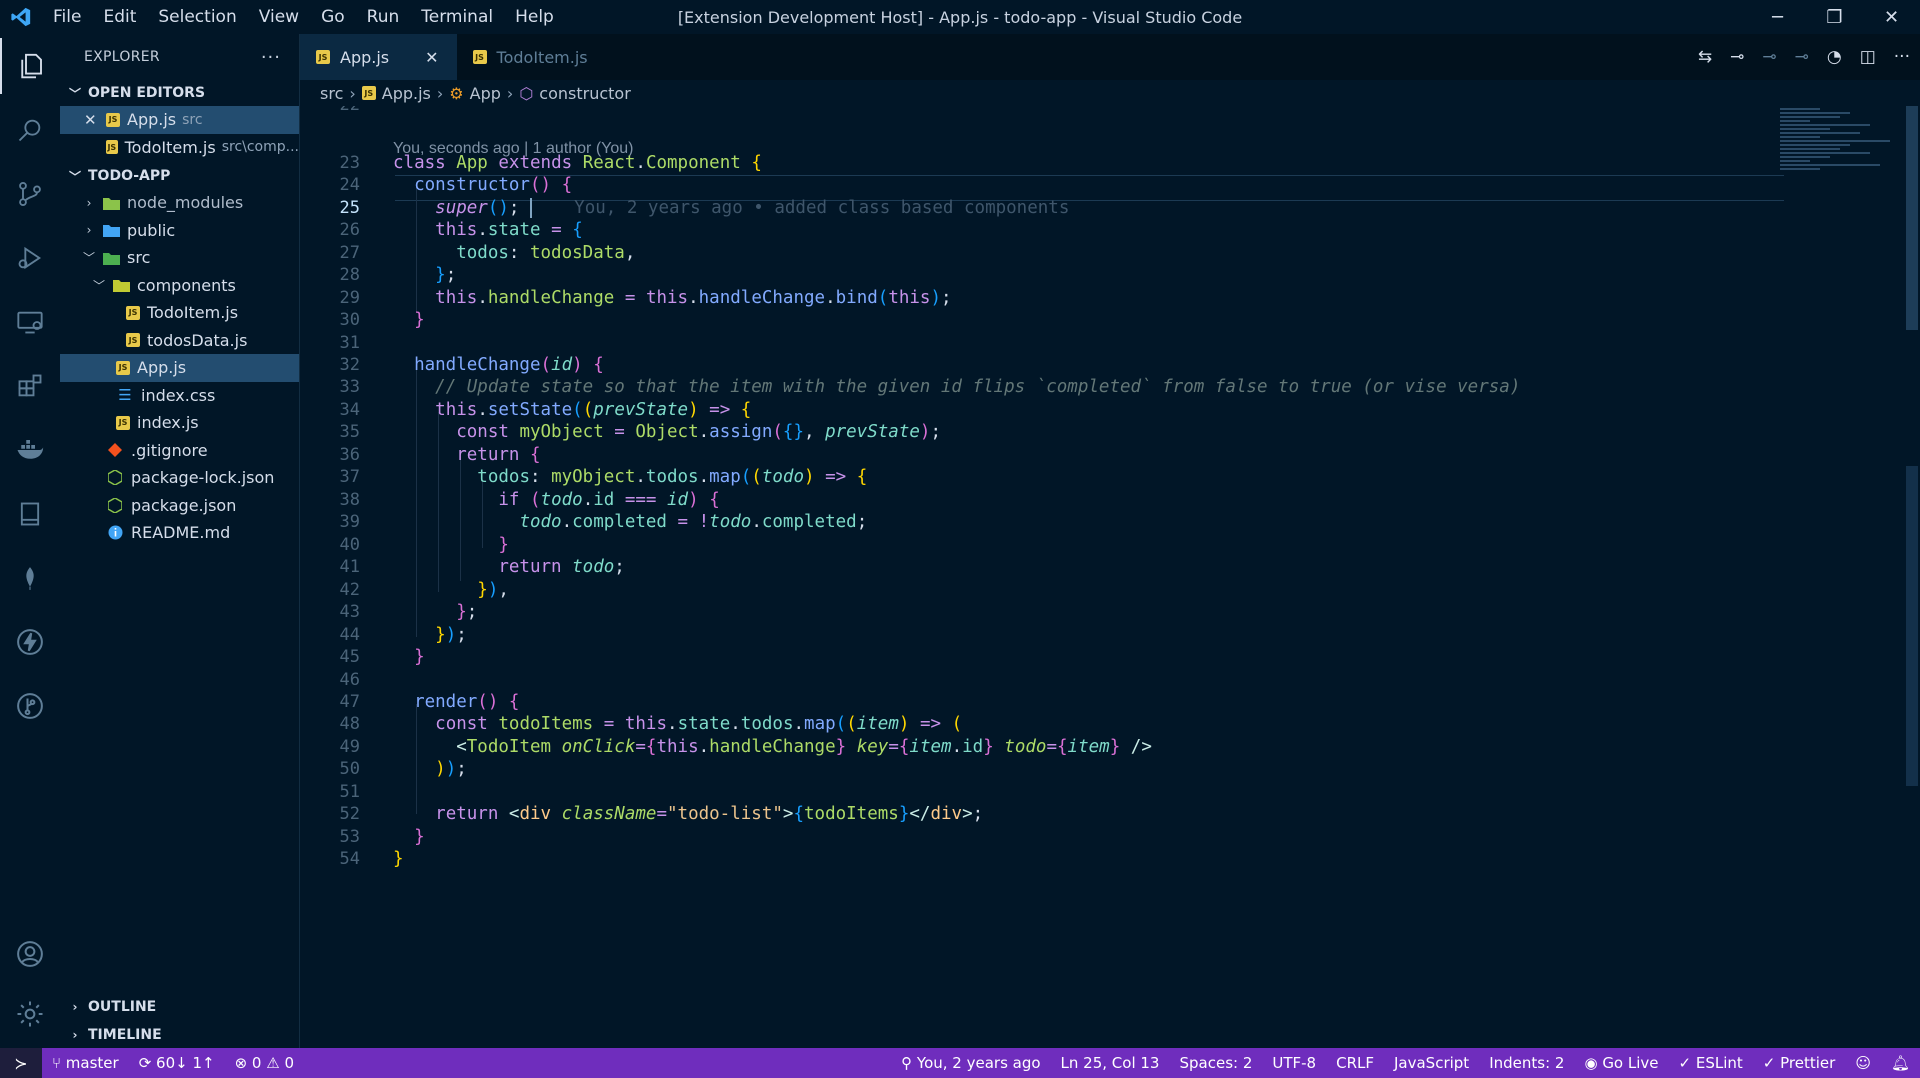 The image size is (1920, 1078). What do you see at coordinates (485, 93) in the screenshot?
I see `breadcrumb-class: App` at bounding box center [485, 93].